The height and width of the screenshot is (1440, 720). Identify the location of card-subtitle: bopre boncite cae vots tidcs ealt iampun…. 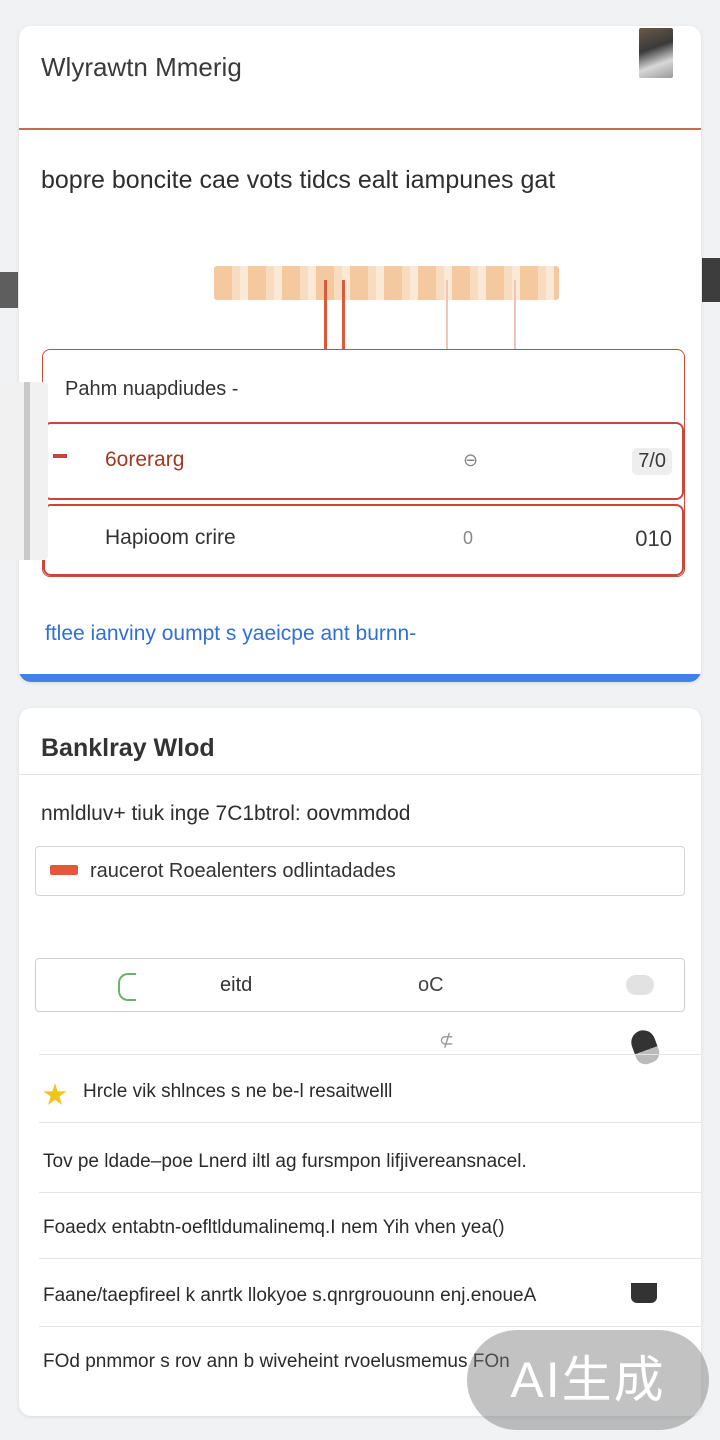
(298, 180).